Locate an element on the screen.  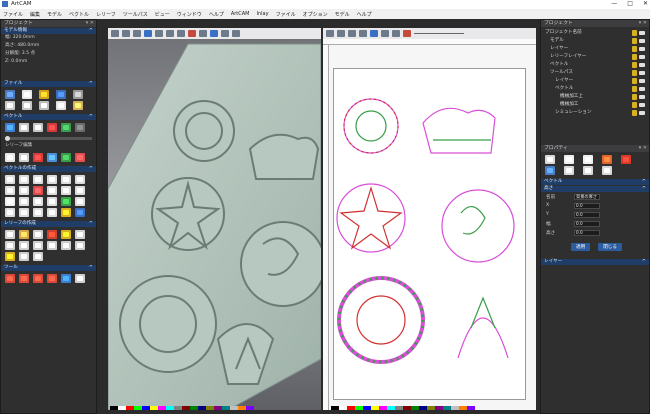
open-folder-icon is located at coordinates (44, 94).